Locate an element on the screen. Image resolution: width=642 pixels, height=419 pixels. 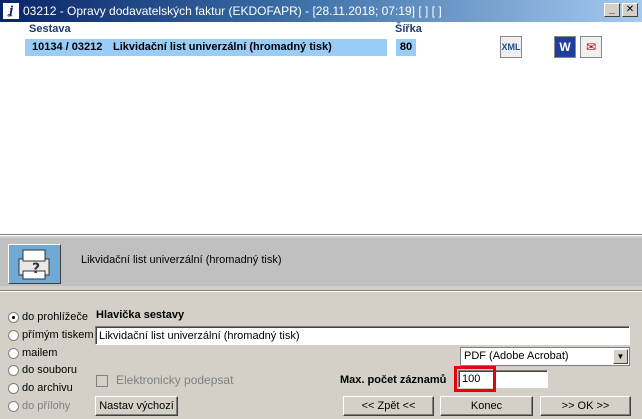
close-button: ✕ is located at coordinates (630, 10).